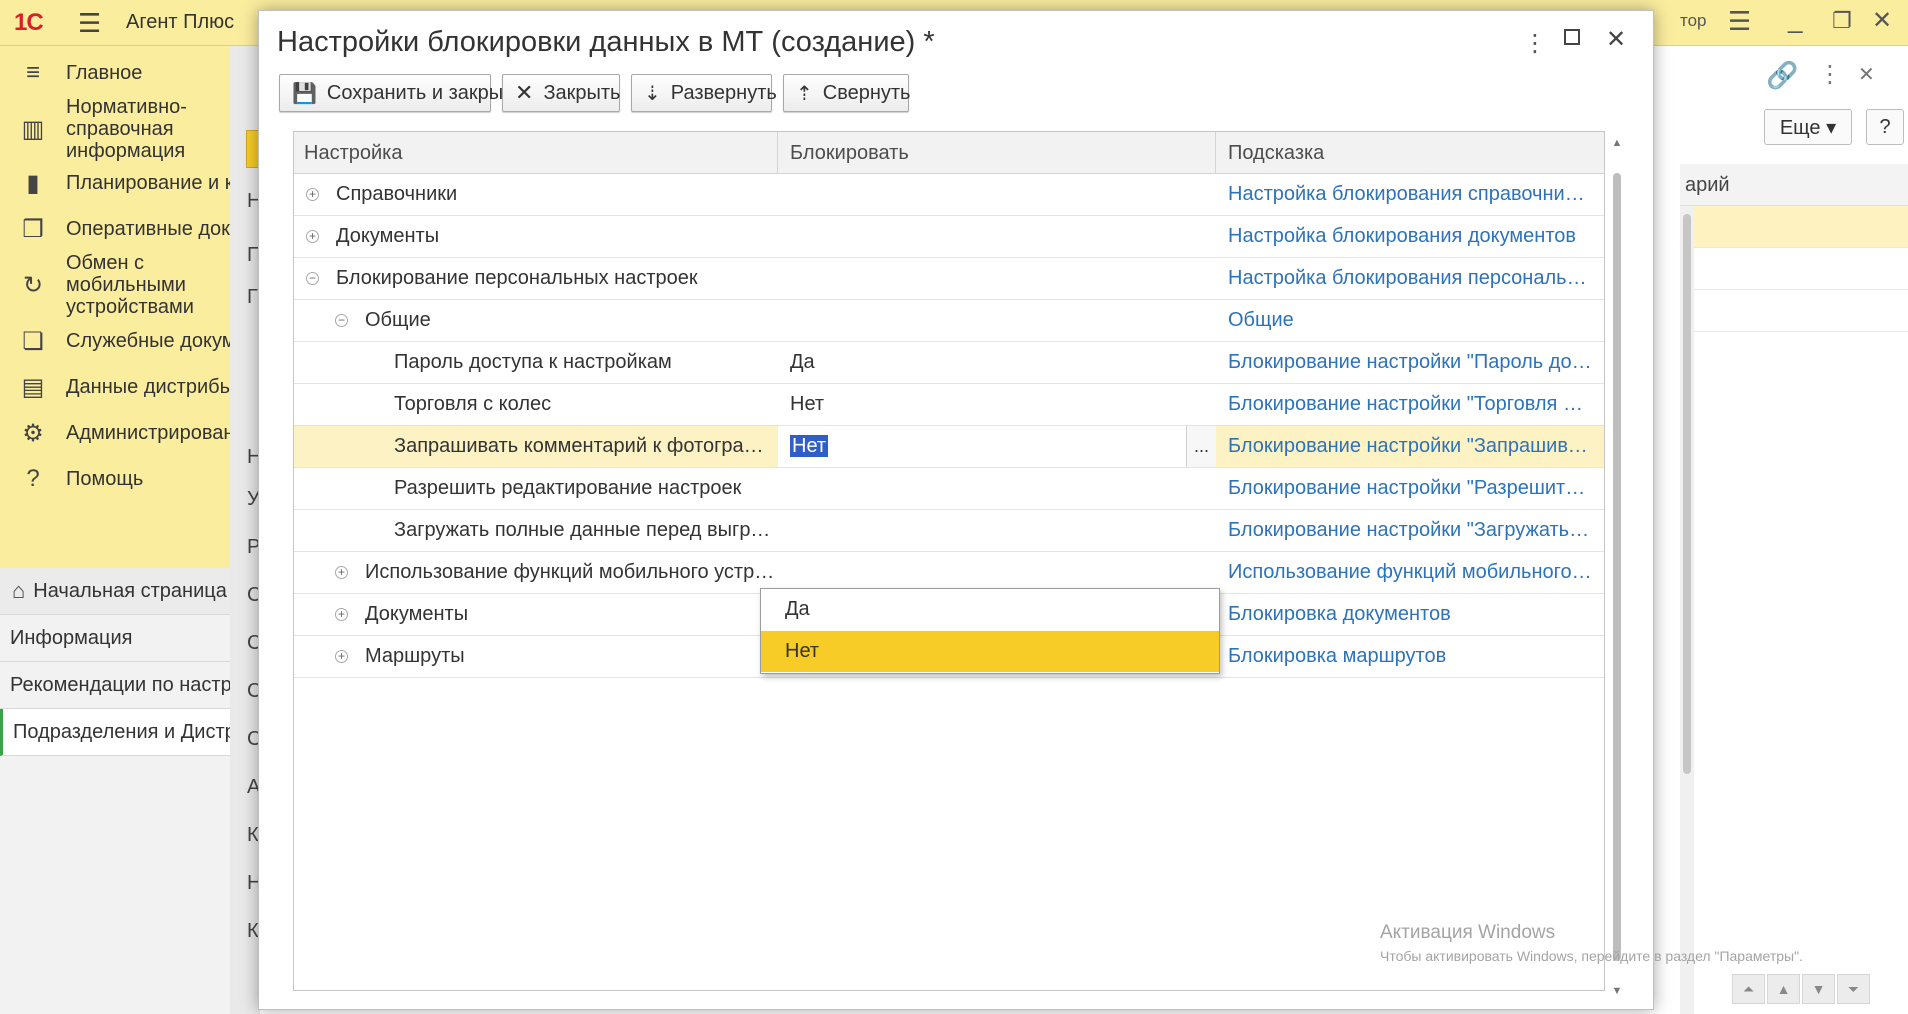 The height and width of the screenshot is (1014, 1908). Describe the element at coordinates (809, 446) in the screenshot. I see `block-value-input: Нет` at that location.